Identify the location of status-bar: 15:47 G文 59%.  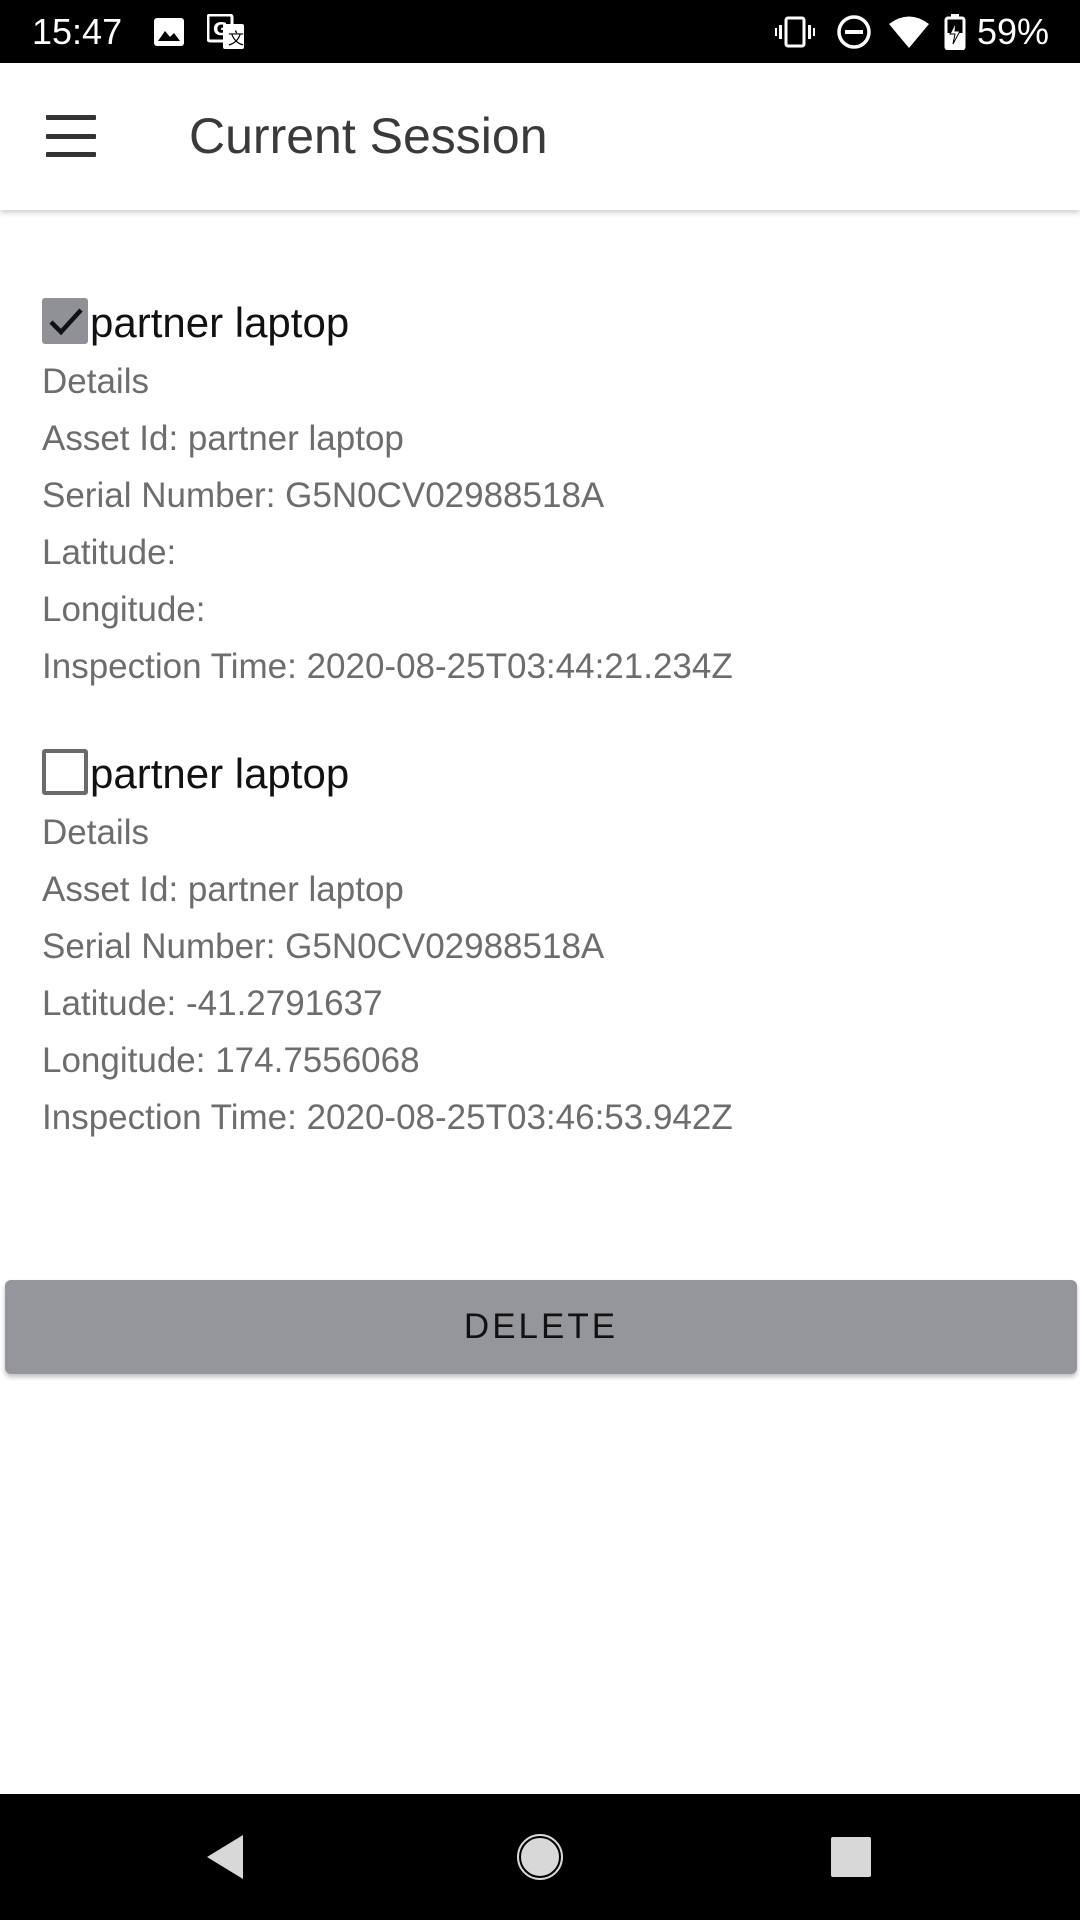
(540, 31).